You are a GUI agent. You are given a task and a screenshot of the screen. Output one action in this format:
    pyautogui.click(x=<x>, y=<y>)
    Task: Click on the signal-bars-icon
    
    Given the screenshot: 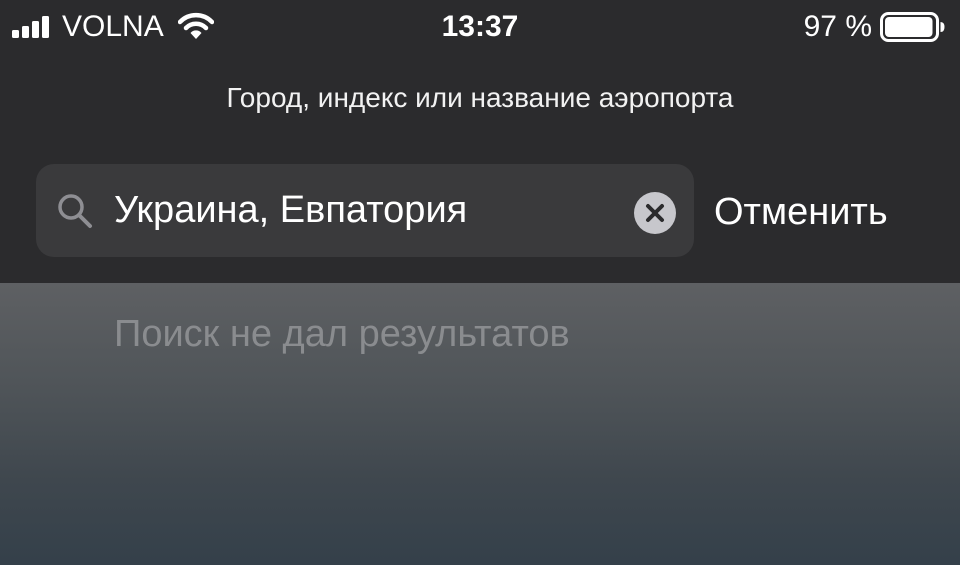 What is the action you would take?
    pyautogui.click(x=30, y=27)
    